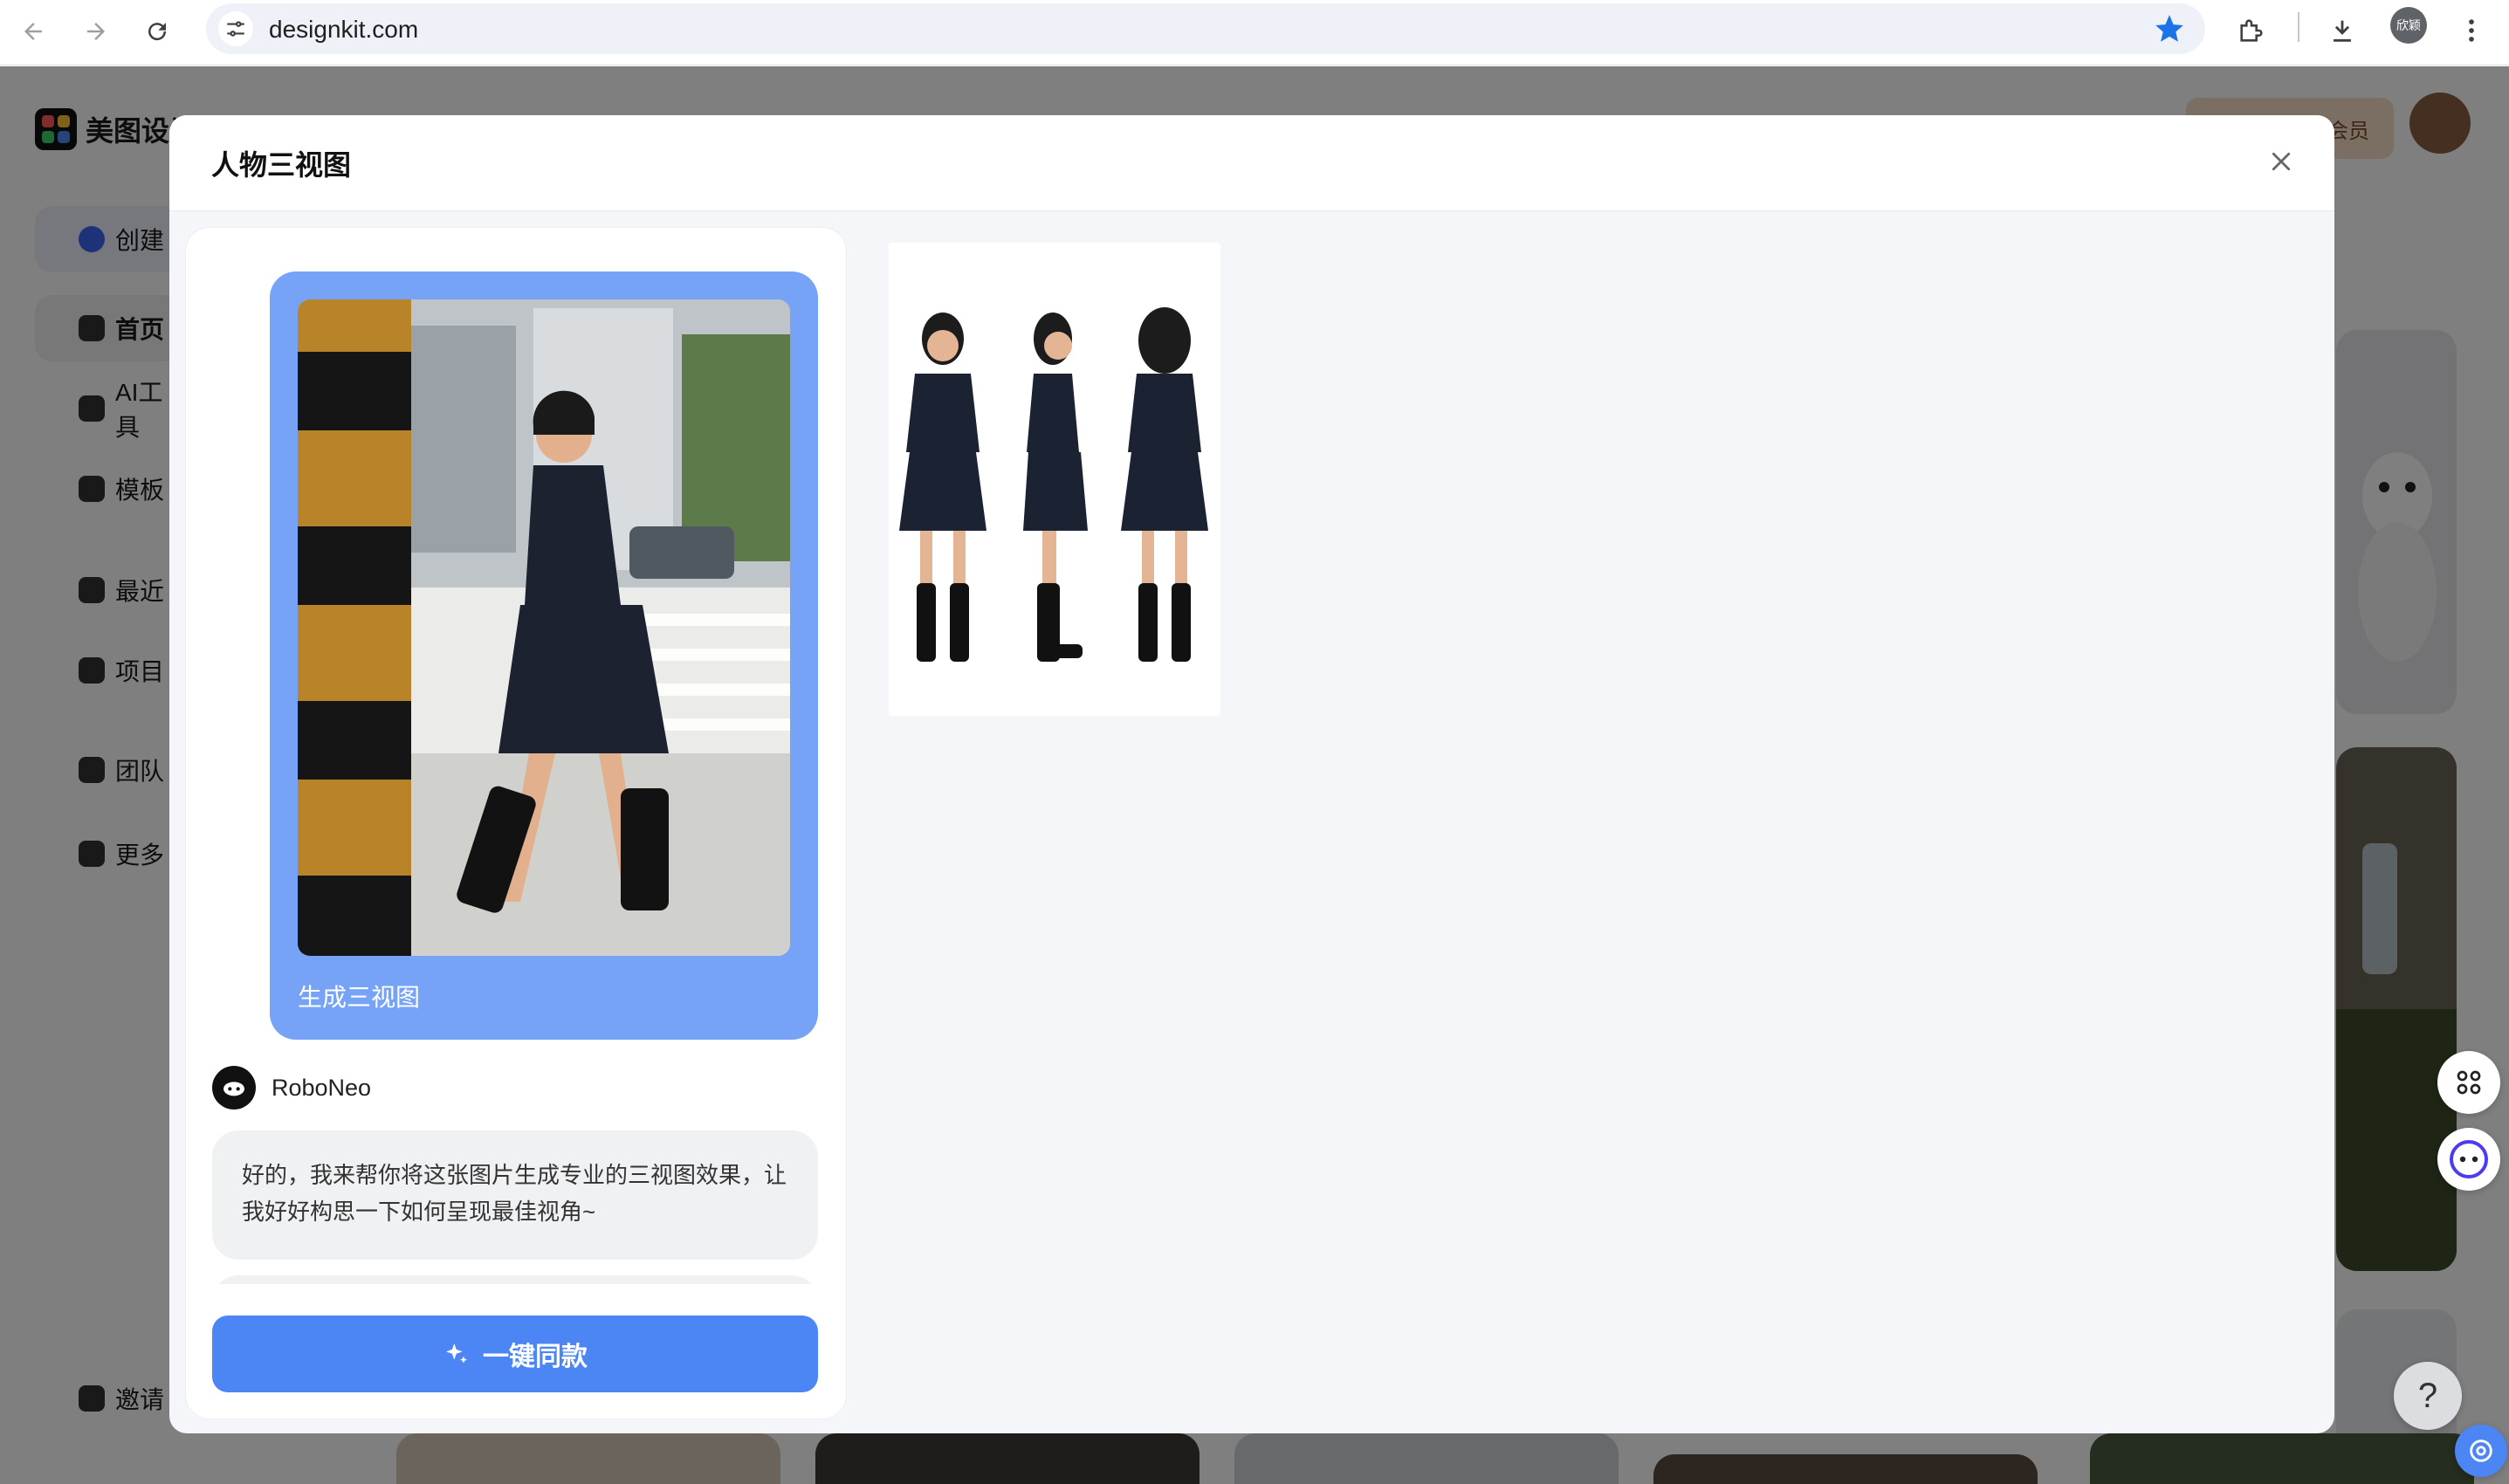 This screenshot has width=2509, height=1484. I want to click on profile-avatar: 欣颖, so click(2408, 26).